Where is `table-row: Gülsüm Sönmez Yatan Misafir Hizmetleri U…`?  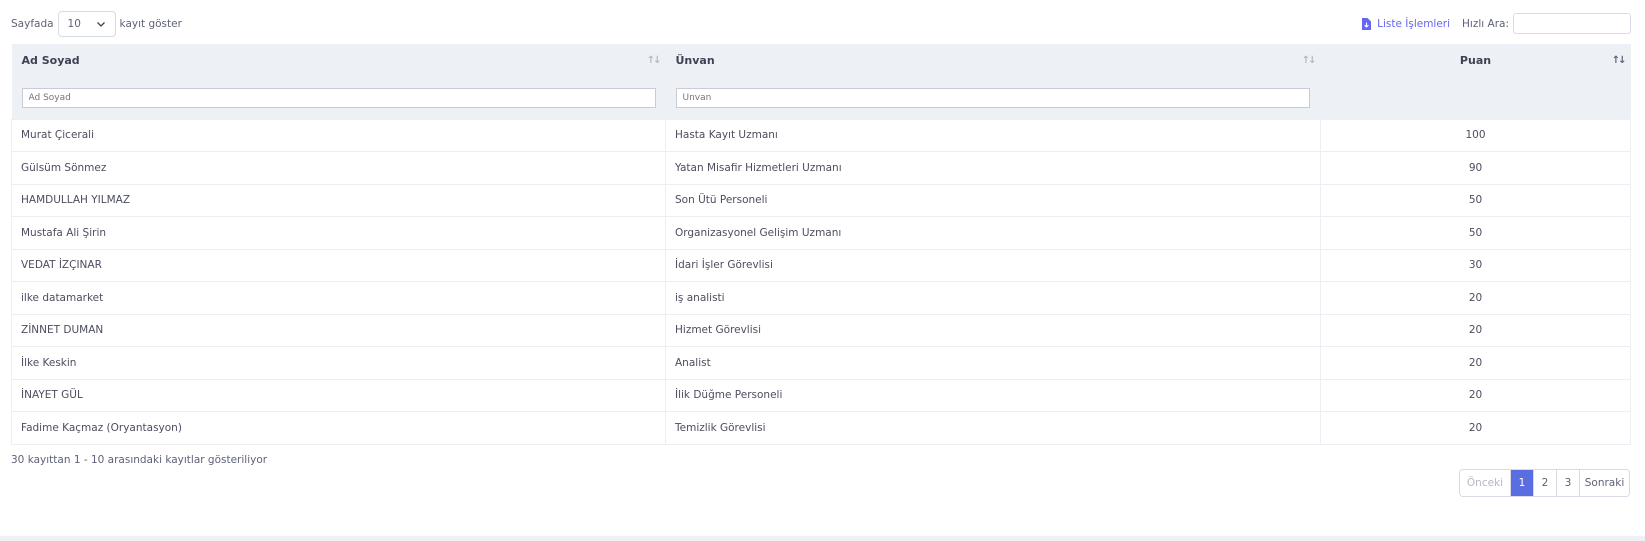
table-row: Gülsüm Sönmez Yatan Misafir Hizmetleri U… is located at coordinates (821, 168).